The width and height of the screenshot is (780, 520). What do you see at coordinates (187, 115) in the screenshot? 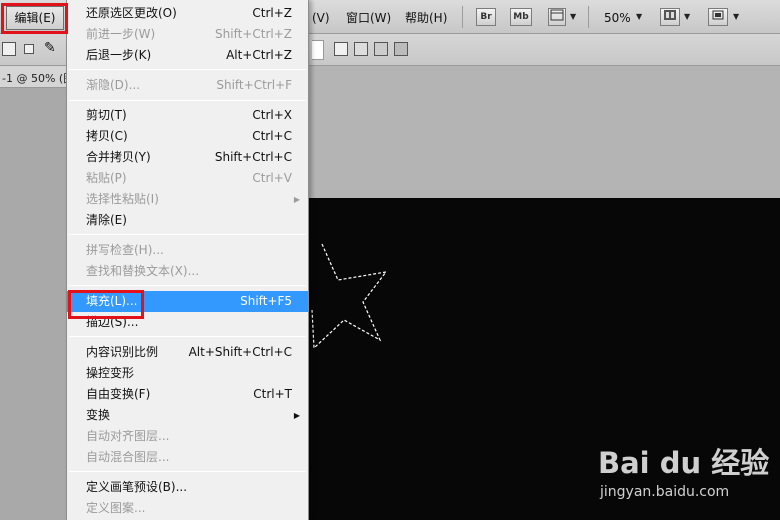
I see `menu-item-cut: 剪切(T) Ctrl+X` at bounding box center [187, 115].